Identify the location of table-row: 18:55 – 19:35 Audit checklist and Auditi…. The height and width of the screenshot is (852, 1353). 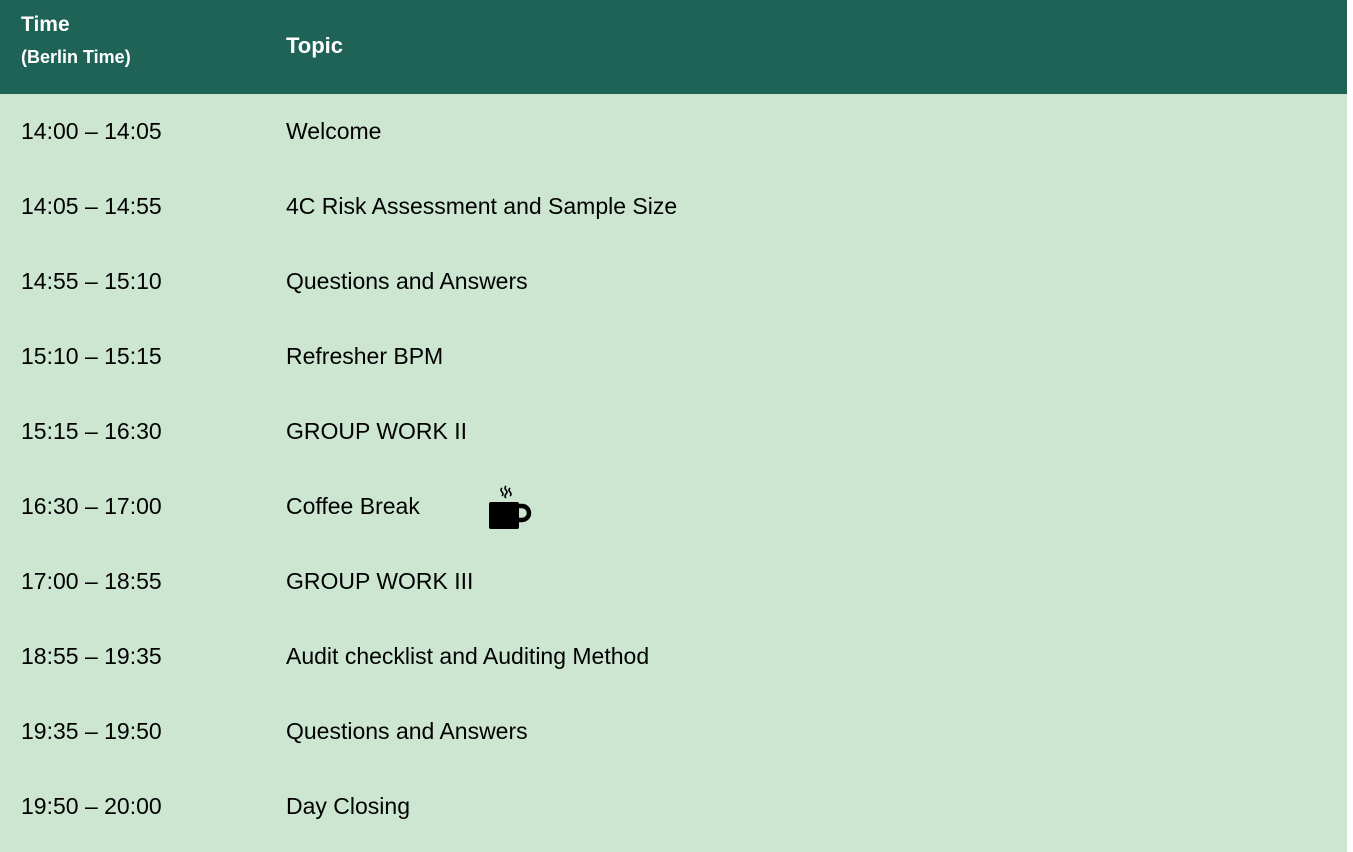
(673, 656).